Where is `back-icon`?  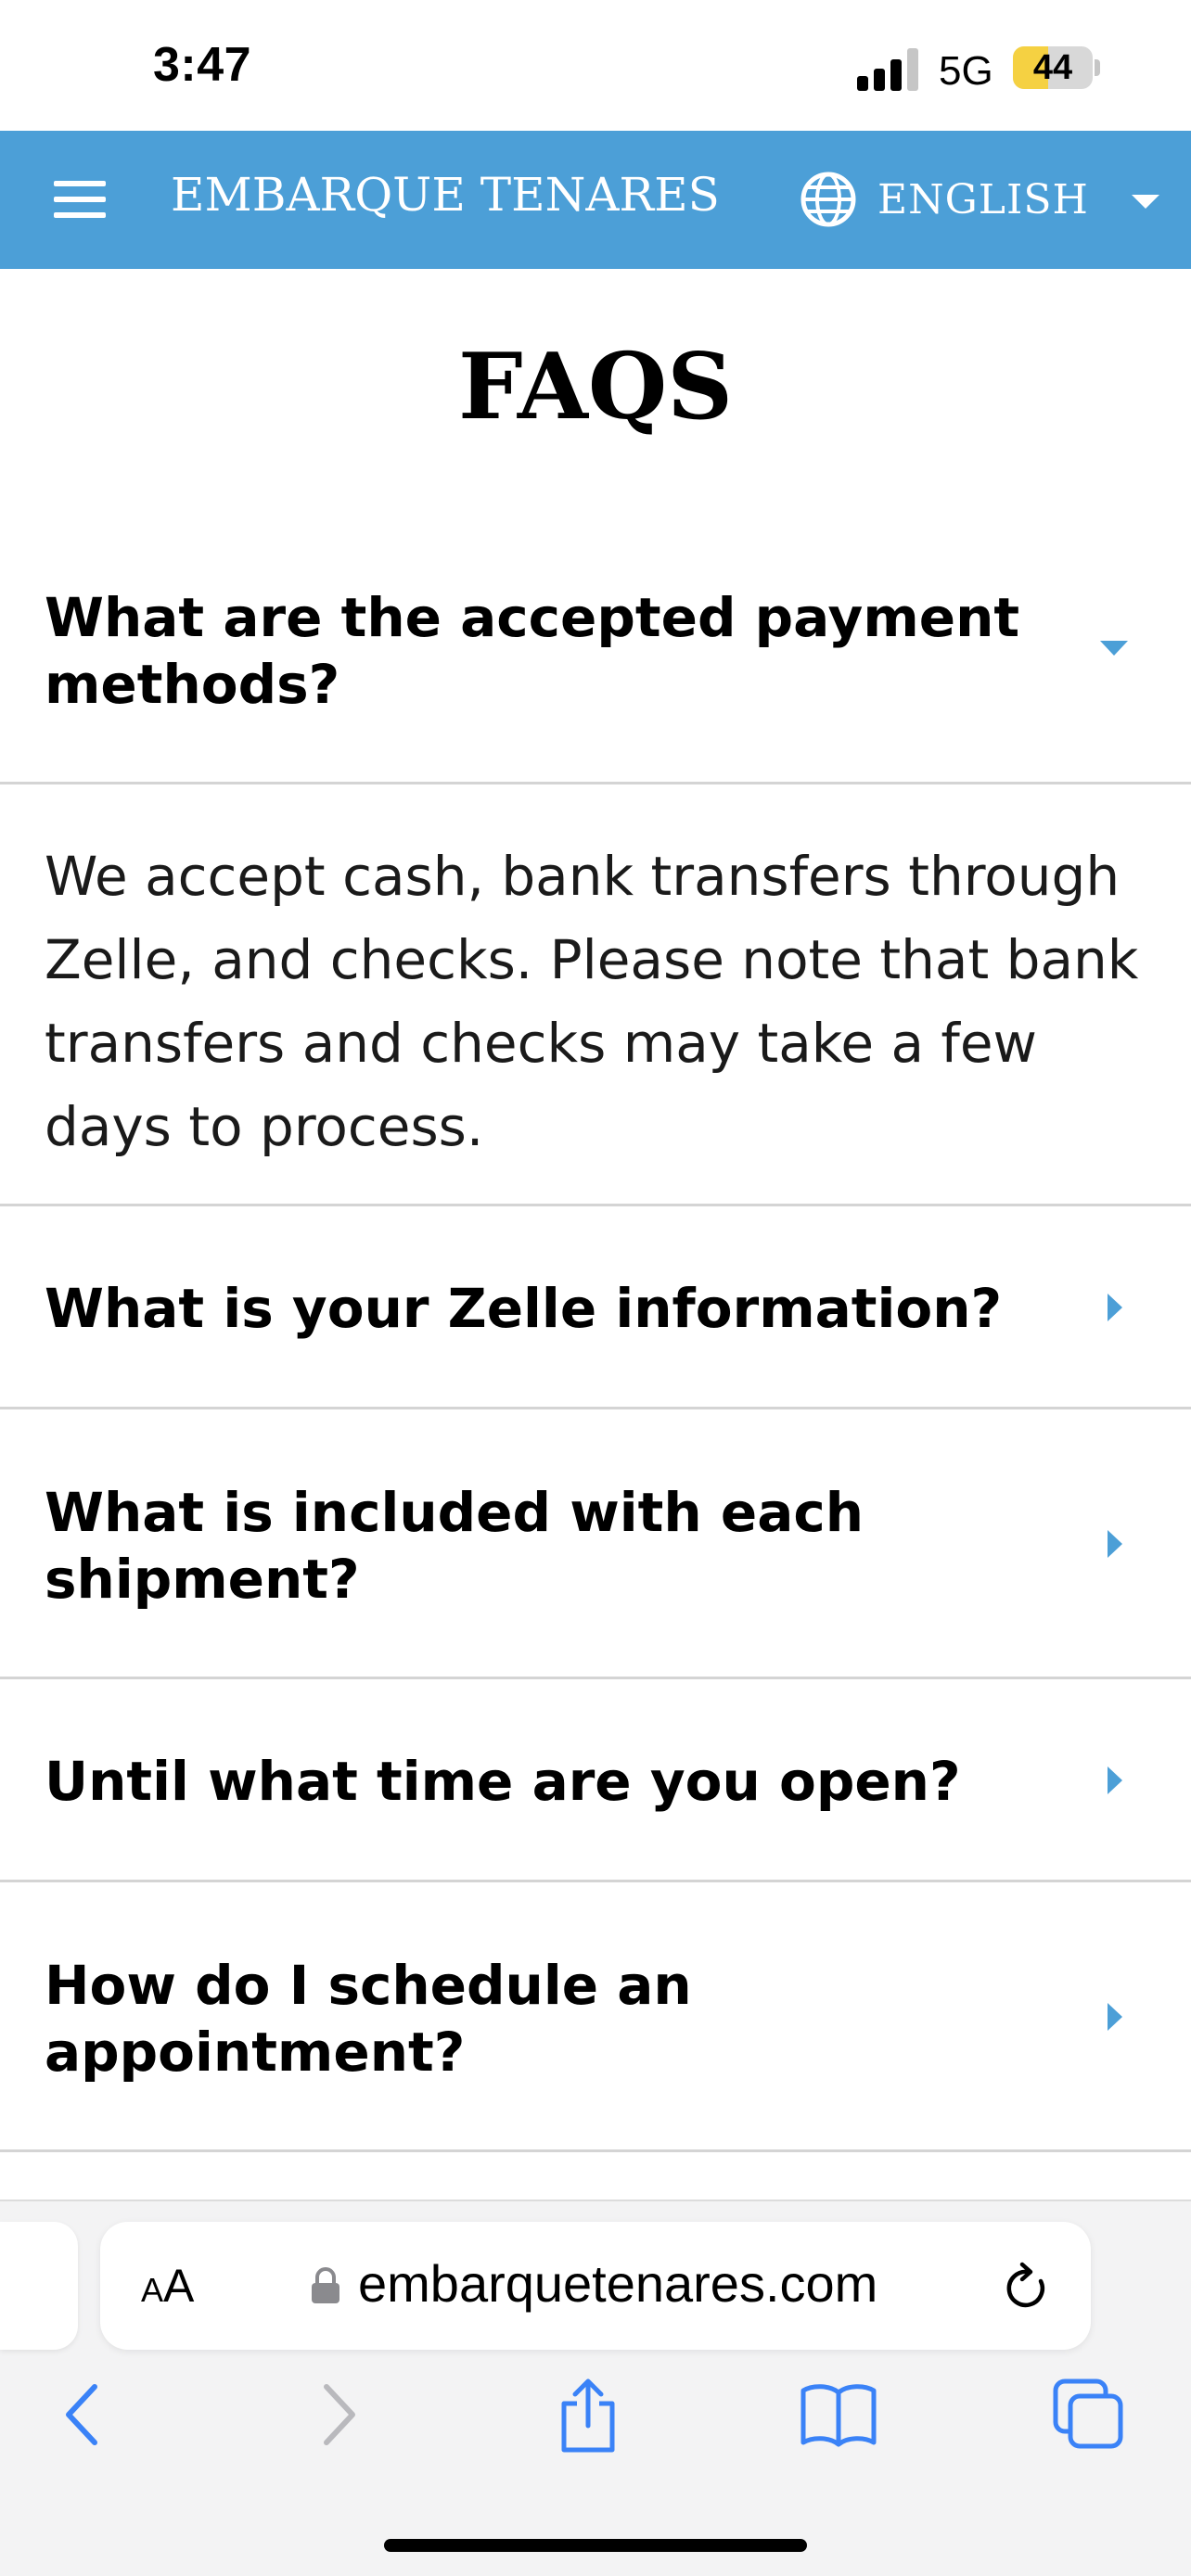
back-icon is located at coordinates (82, 2415).